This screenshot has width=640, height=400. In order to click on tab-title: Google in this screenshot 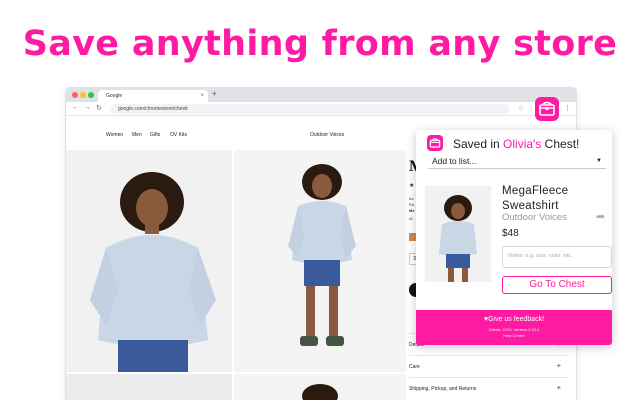, I will do `click(114, 96)`.